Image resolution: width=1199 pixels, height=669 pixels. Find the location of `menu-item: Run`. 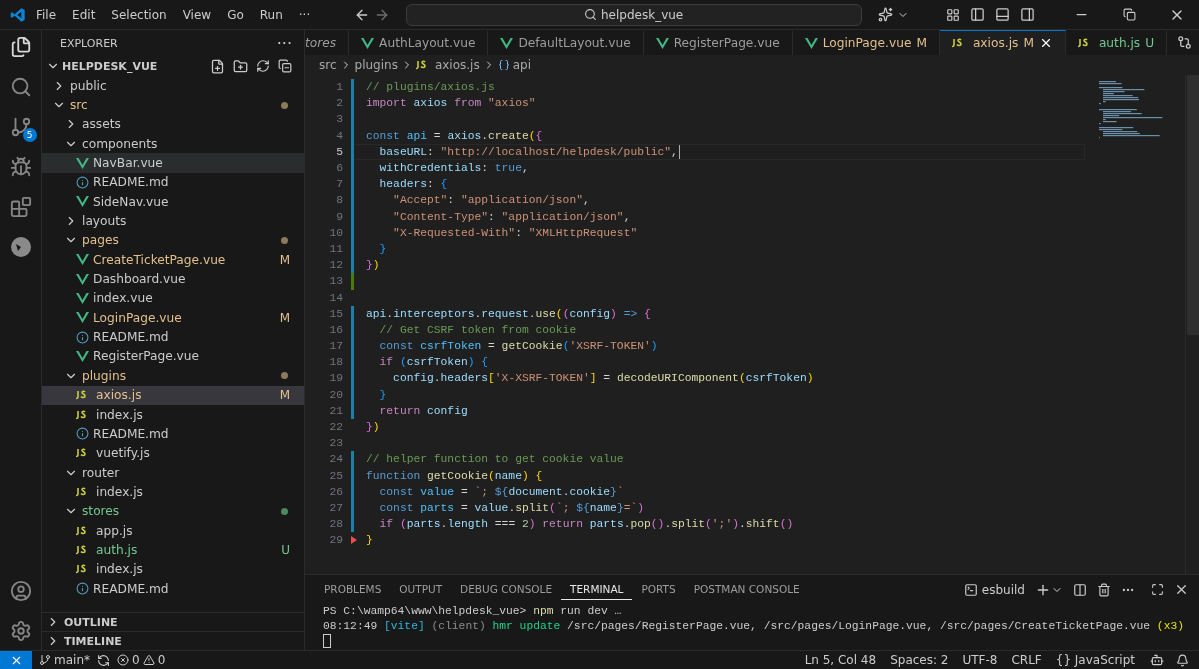

menu-item: Run is located at coordinates (271, 14).